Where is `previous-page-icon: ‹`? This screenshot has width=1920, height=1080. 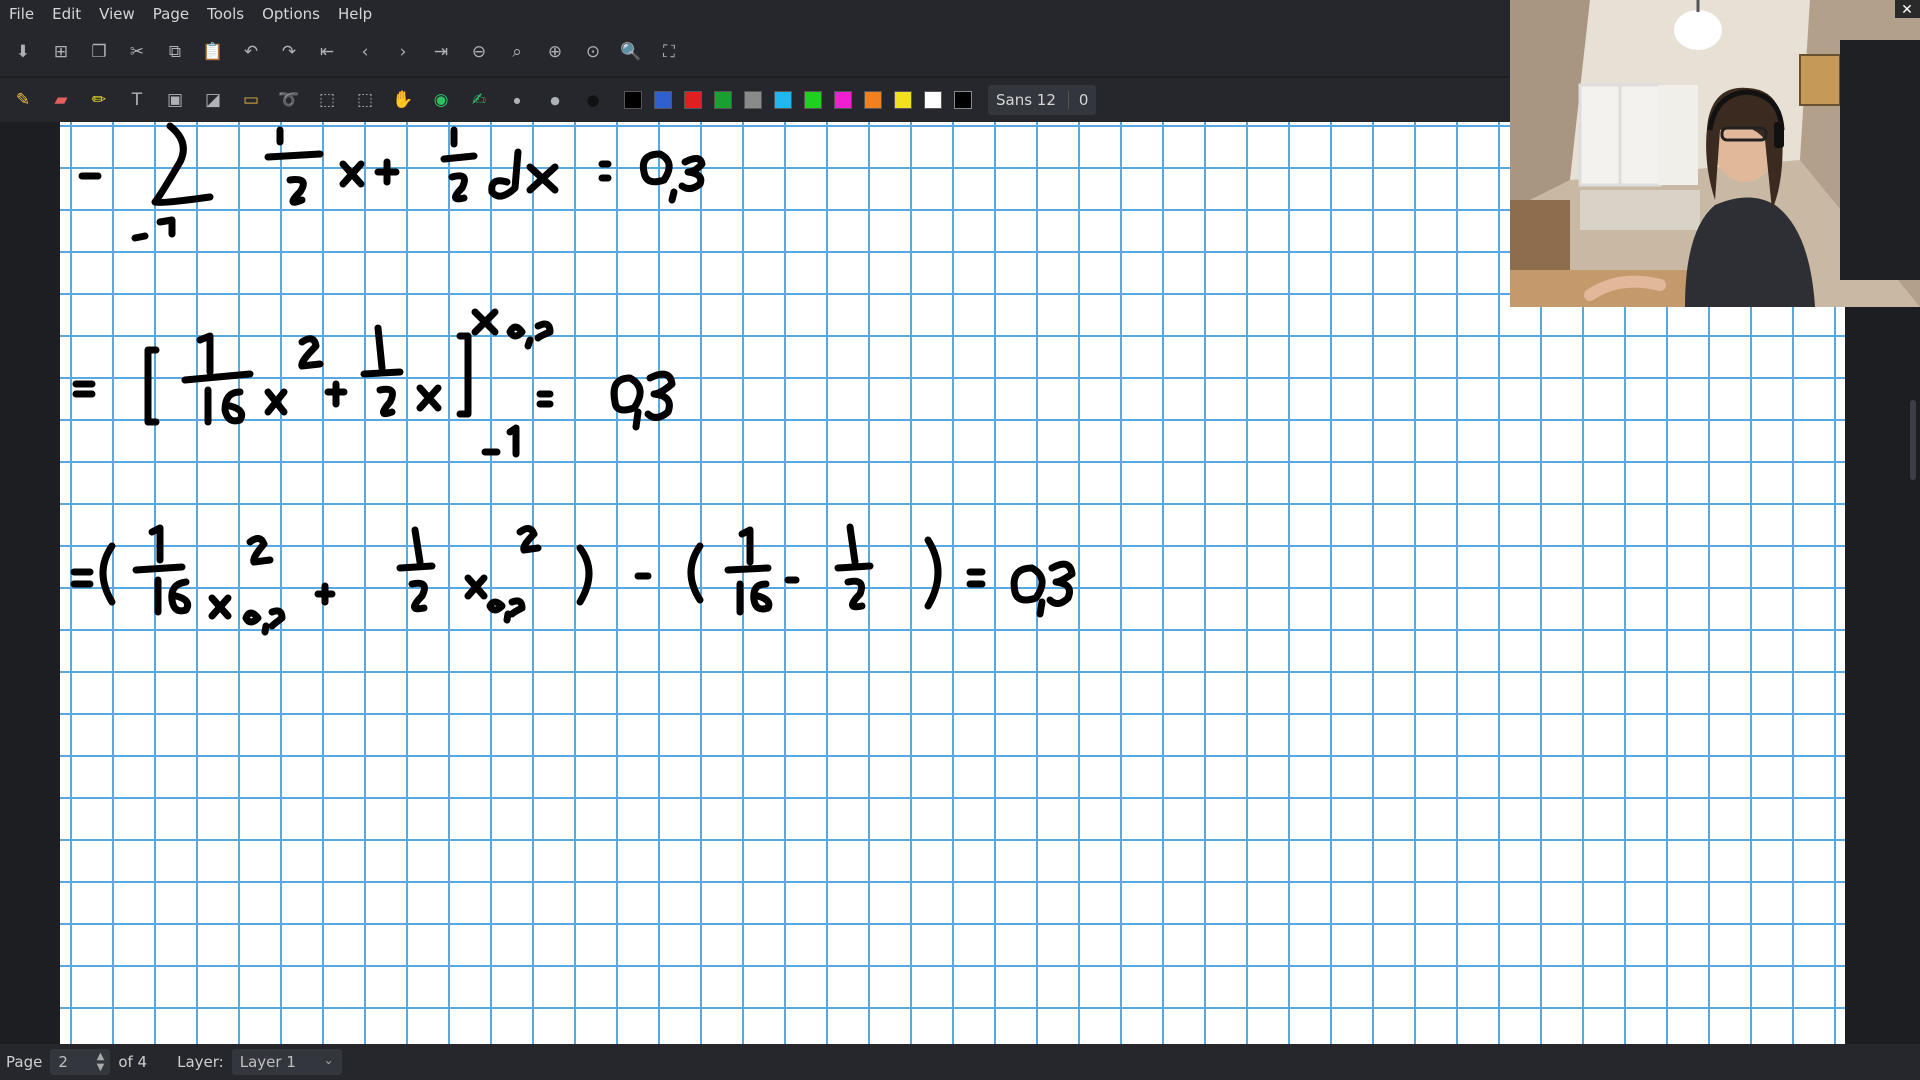 previous-page-icon: ‹ is located at coordinates (365, 52).